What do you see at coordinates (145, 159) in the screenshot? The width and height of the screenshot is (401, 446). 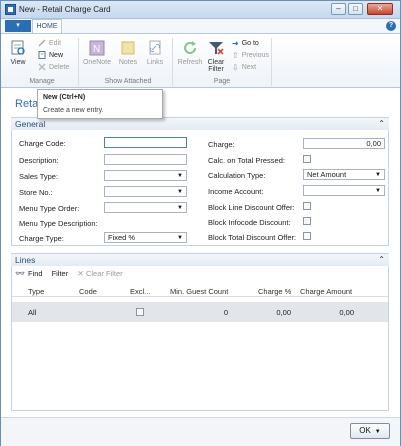 I see `description-field` at bounding box center [145, 159].